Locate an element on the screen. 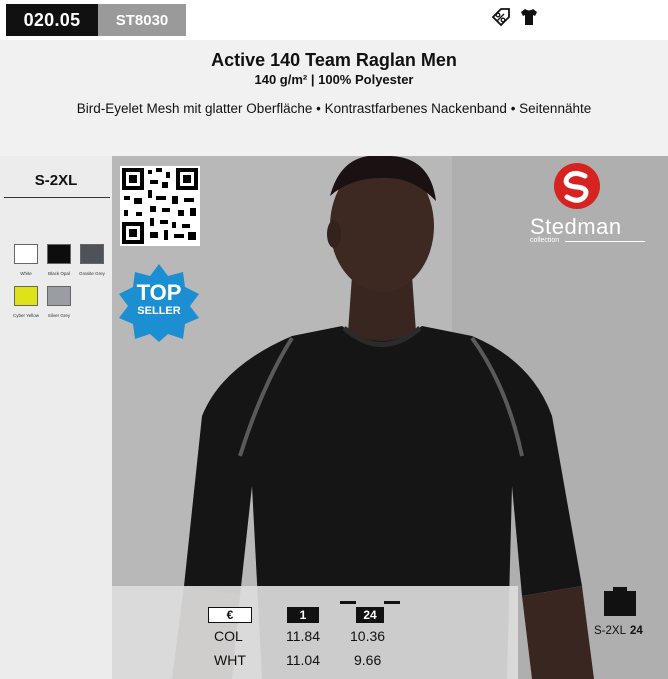 This screenshot has width=668, height=679. top-bar: 020.05 ST8030 is located at coordinates (334, 20).